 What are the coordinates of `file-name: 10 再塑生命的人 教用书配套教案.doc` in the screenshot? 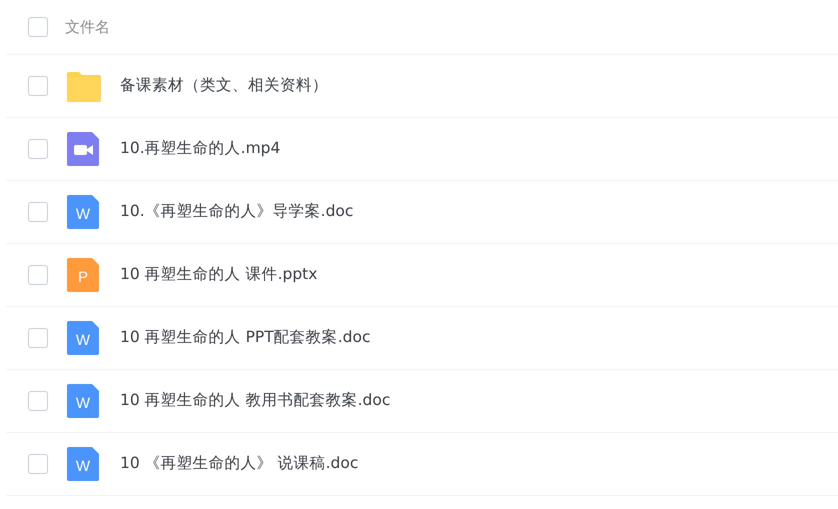 It's located at (255, 401).